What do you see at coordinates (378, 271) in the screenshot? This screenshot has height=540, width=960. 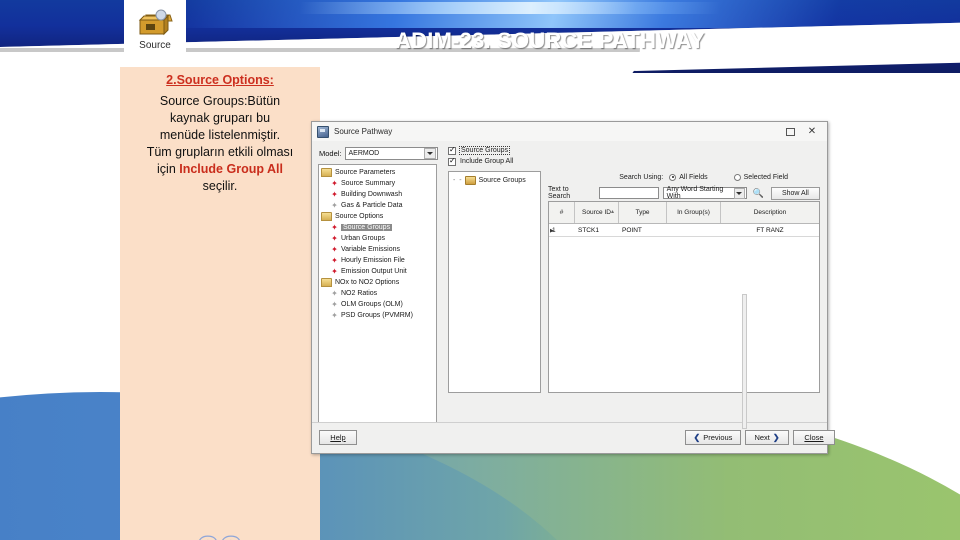 I see `tree-item: ✦ Emission Output Unit` at bounding box center [378, 271].